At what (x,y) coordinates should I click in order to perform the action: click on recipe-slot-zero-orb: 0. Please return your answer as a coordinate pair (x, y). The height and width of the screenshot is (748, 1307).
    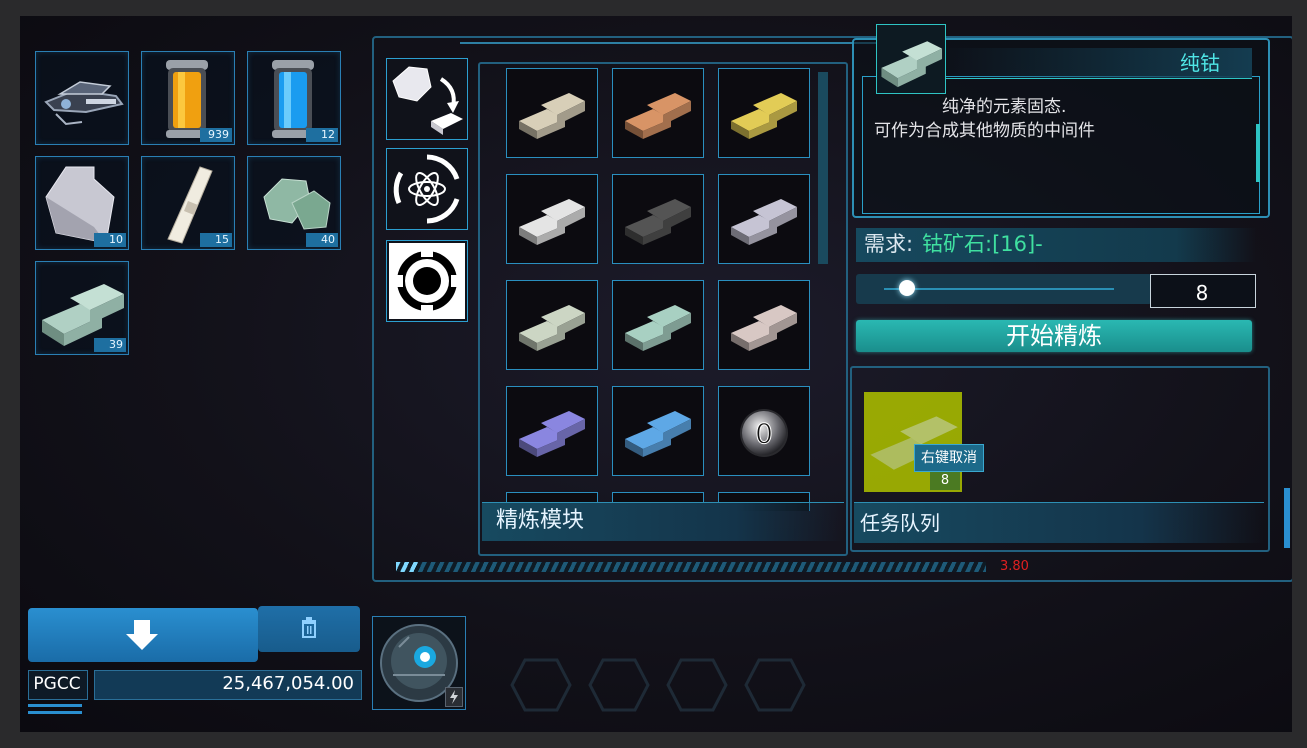
    Looking at the image, I should click on (764, 431).